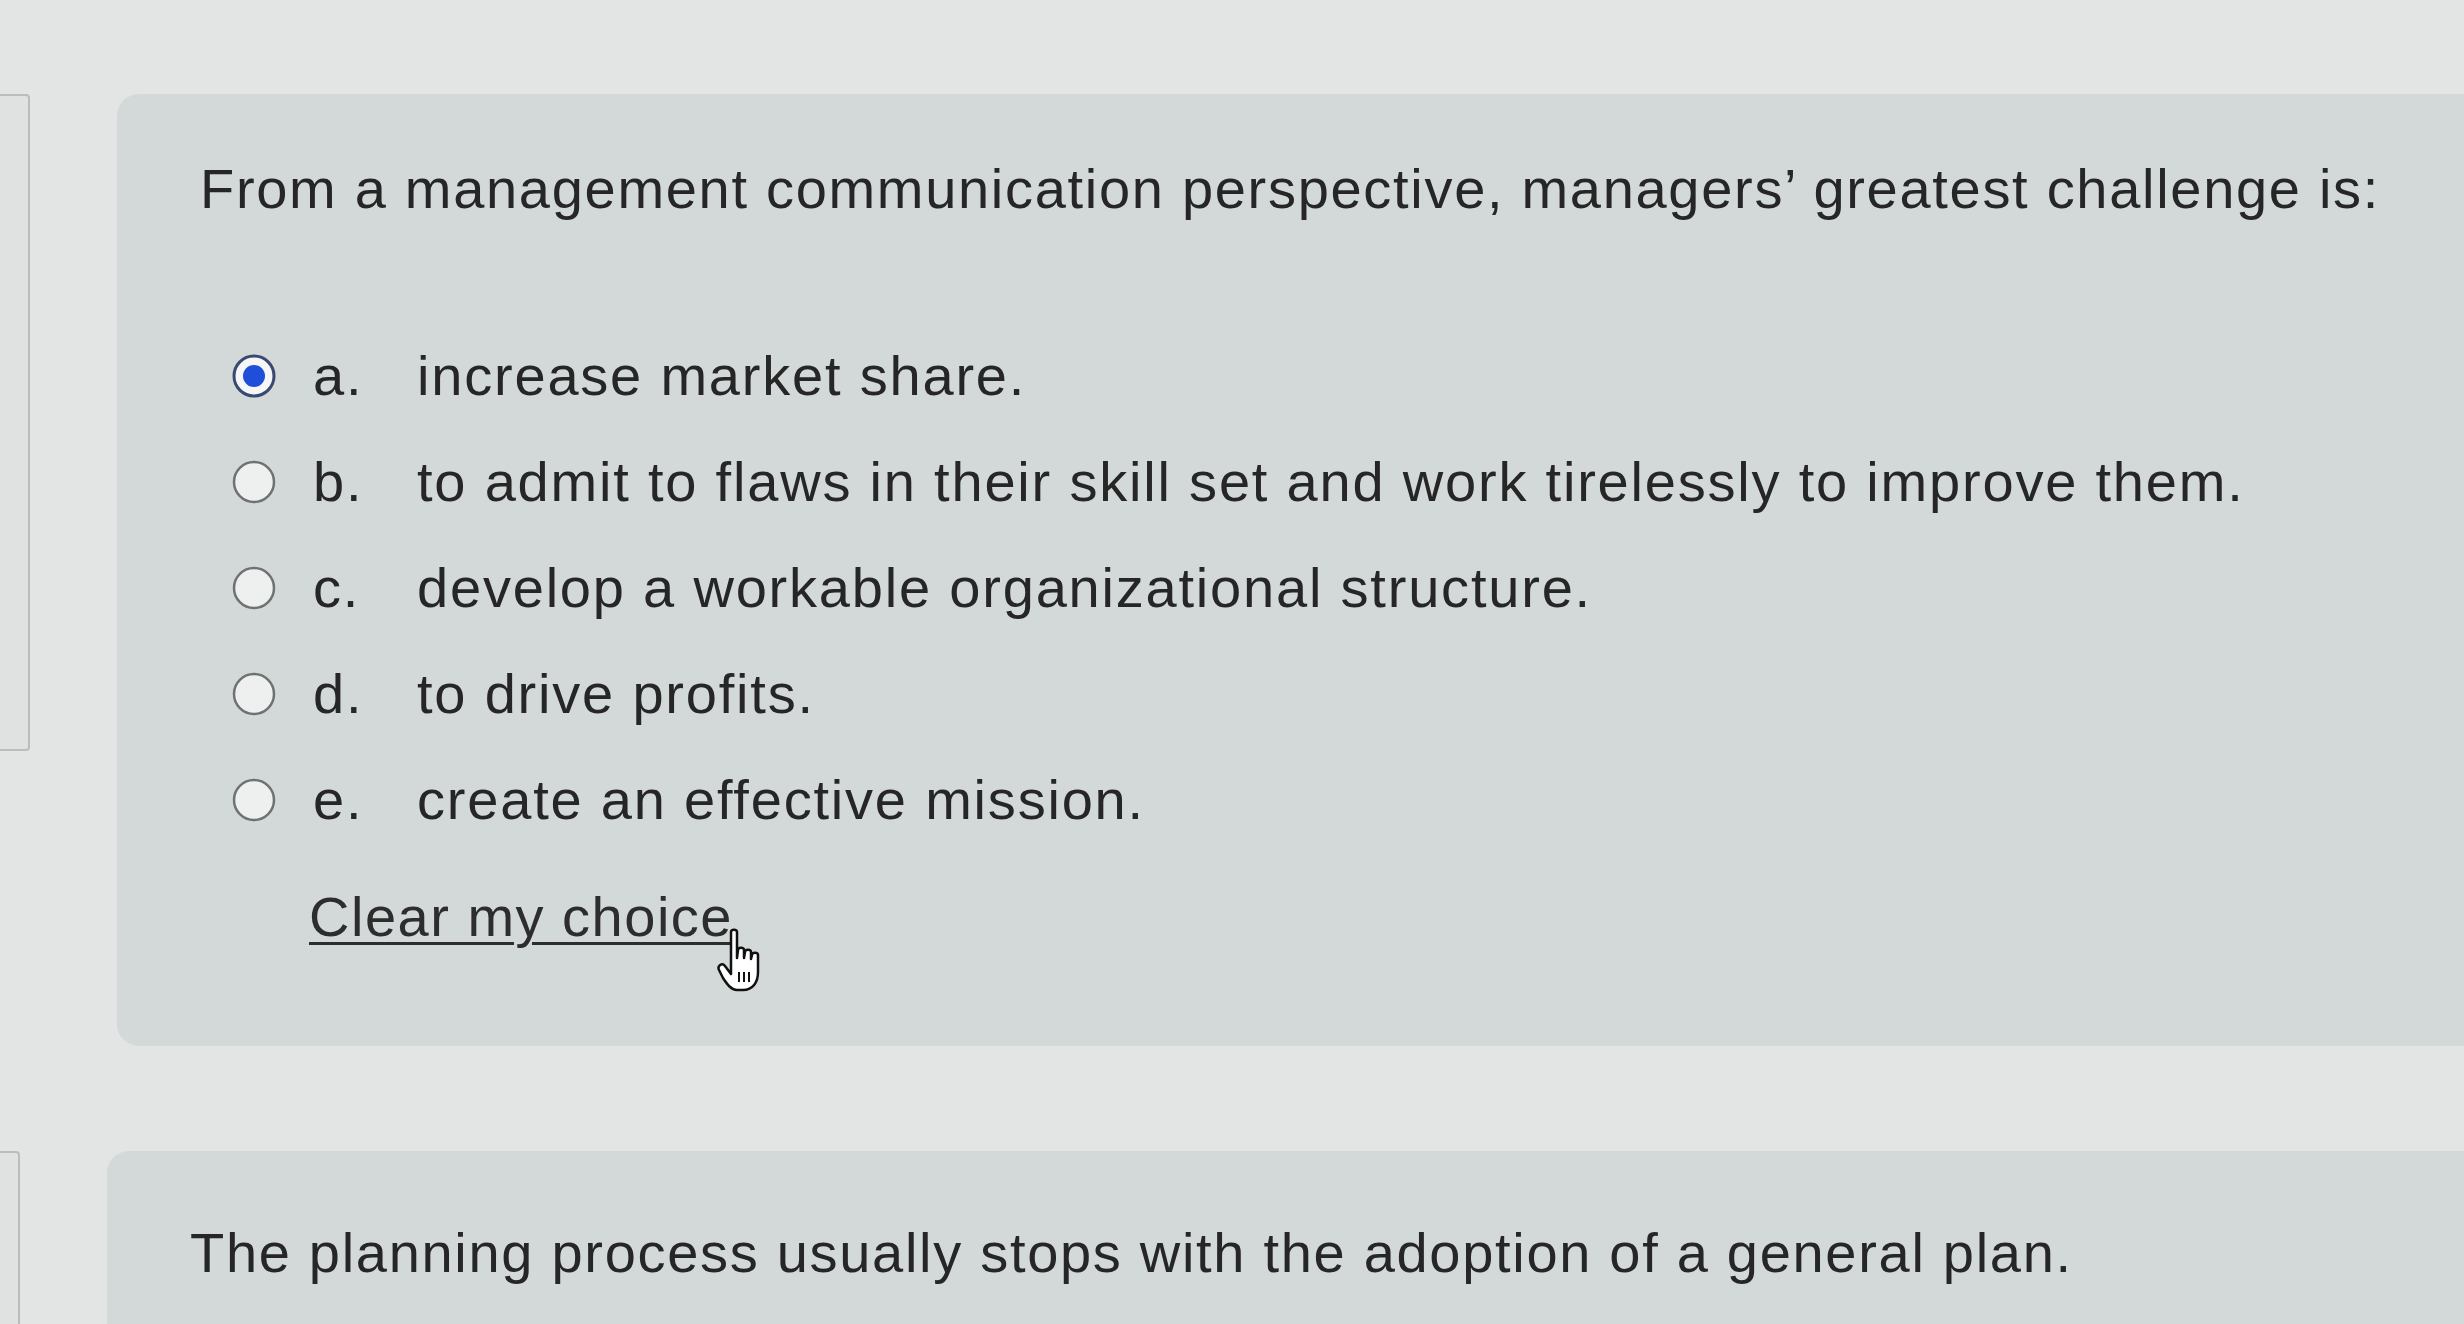  I want to click on option-letter: b., so click(339, 482).